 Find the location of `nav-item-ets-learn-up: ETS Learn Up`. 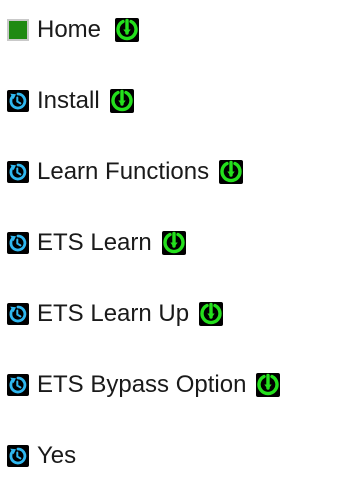

nav-item-ets-learn-up: ETS Learn Up is located at coordinates (115, 314).